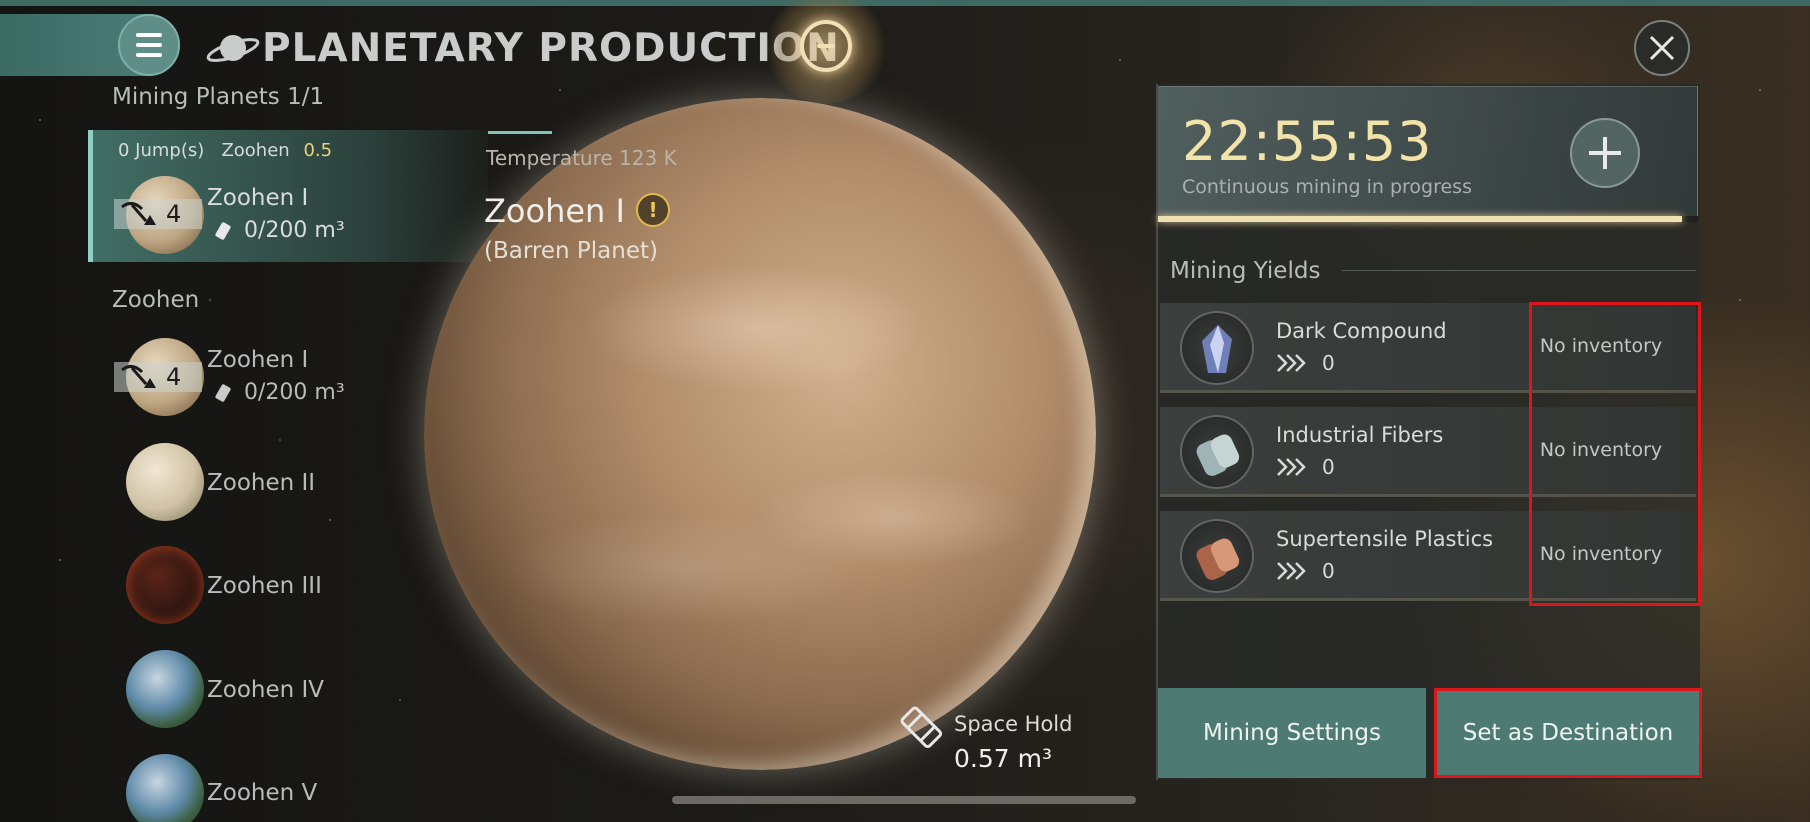 Image resolution: width=1810 pixels, height=822 pixels. I want to click on planet-list-item-name: Zoohen II, so click(261, 483).